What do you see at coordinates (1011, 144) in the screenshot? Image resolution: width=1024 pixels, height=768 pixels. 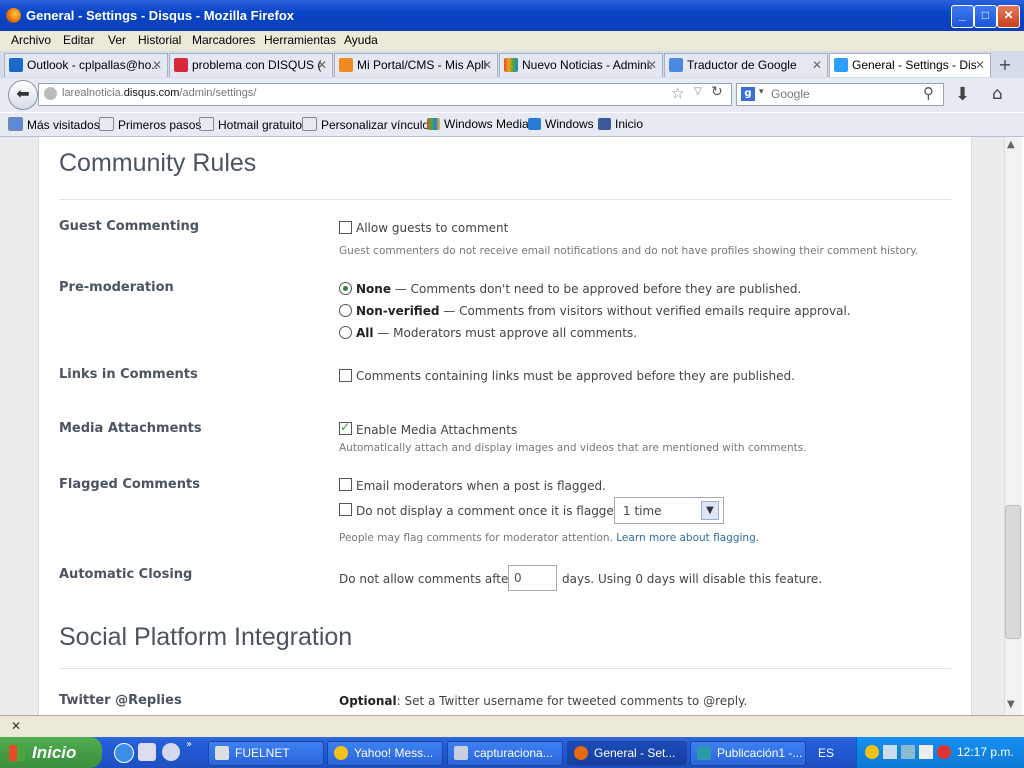 I see `scroll-up-icon: ▲` at bounding box center [1011, 144].